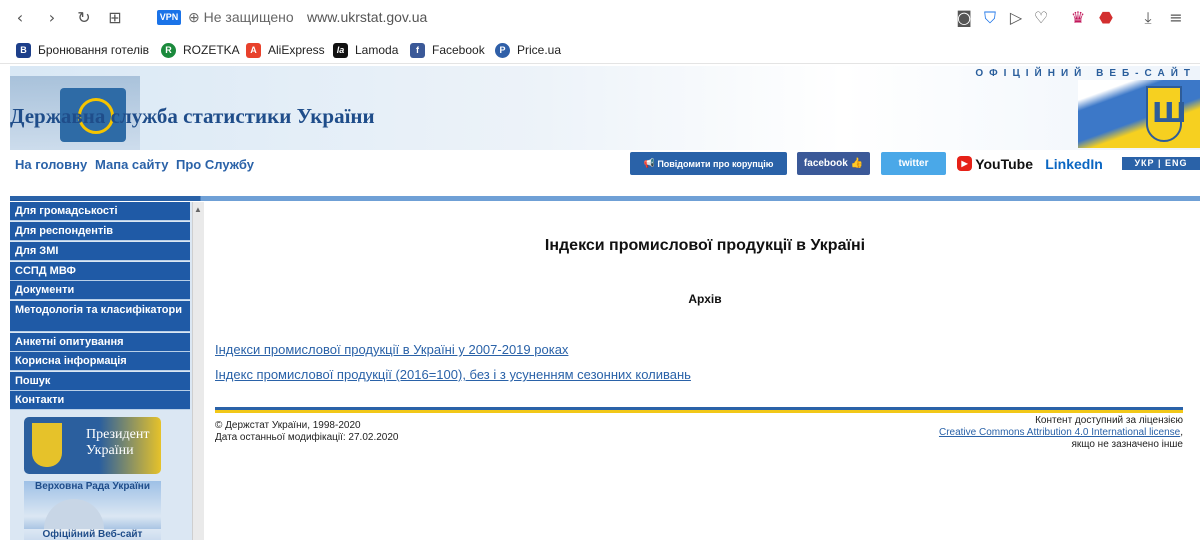  Describe the element at coordinates (92, 534) in the screenshot. I see `rada-official-label: Офіційний Веб-сайт` at that location.